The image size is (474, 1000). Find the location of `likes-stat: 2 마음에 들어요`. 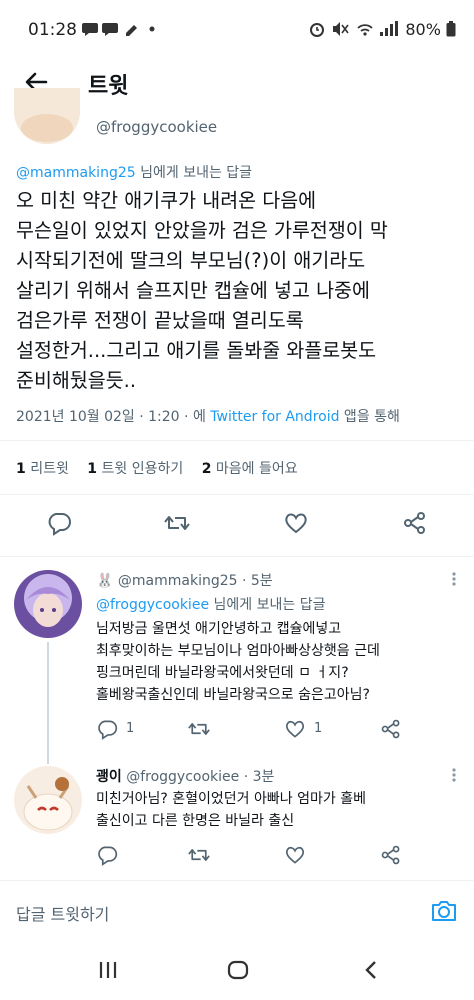

likes-stat: 2 마음에 들어요 is located at coordinates (250, 469).